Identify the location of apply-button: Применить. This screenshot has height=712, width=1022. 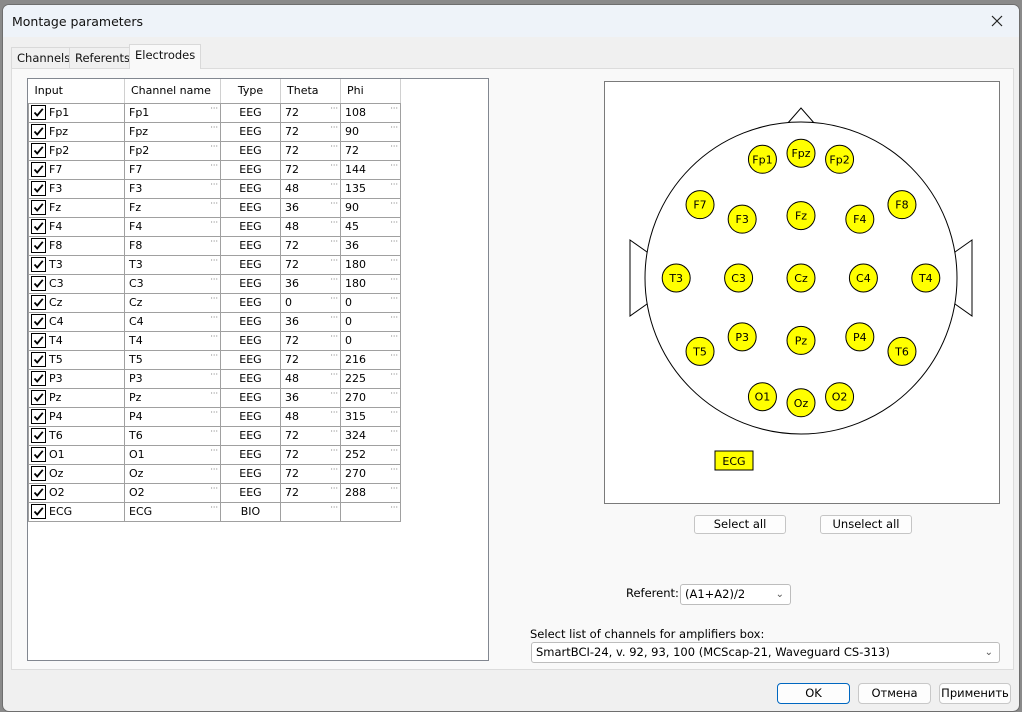
(975, 693).